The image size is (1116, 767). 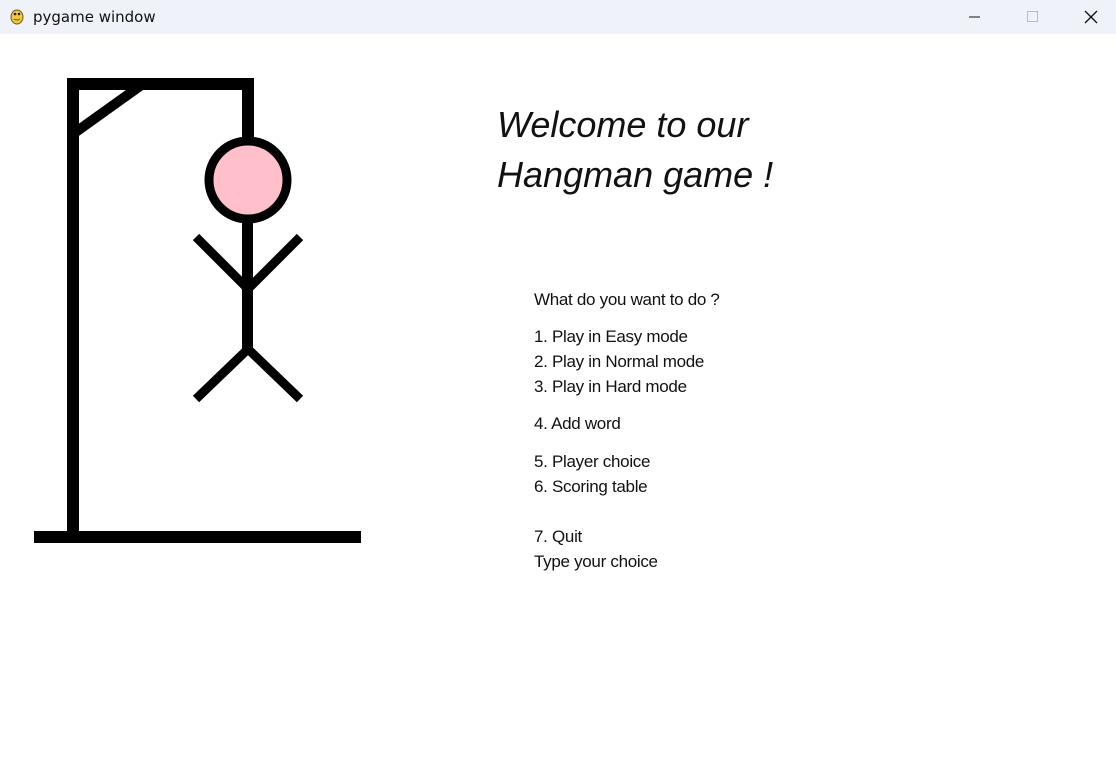 What do you see at coordinates (592, 461) in the screenshot?
I see `menu-option-player-choice: 5. Player choice` at bounding box center [592, 461].